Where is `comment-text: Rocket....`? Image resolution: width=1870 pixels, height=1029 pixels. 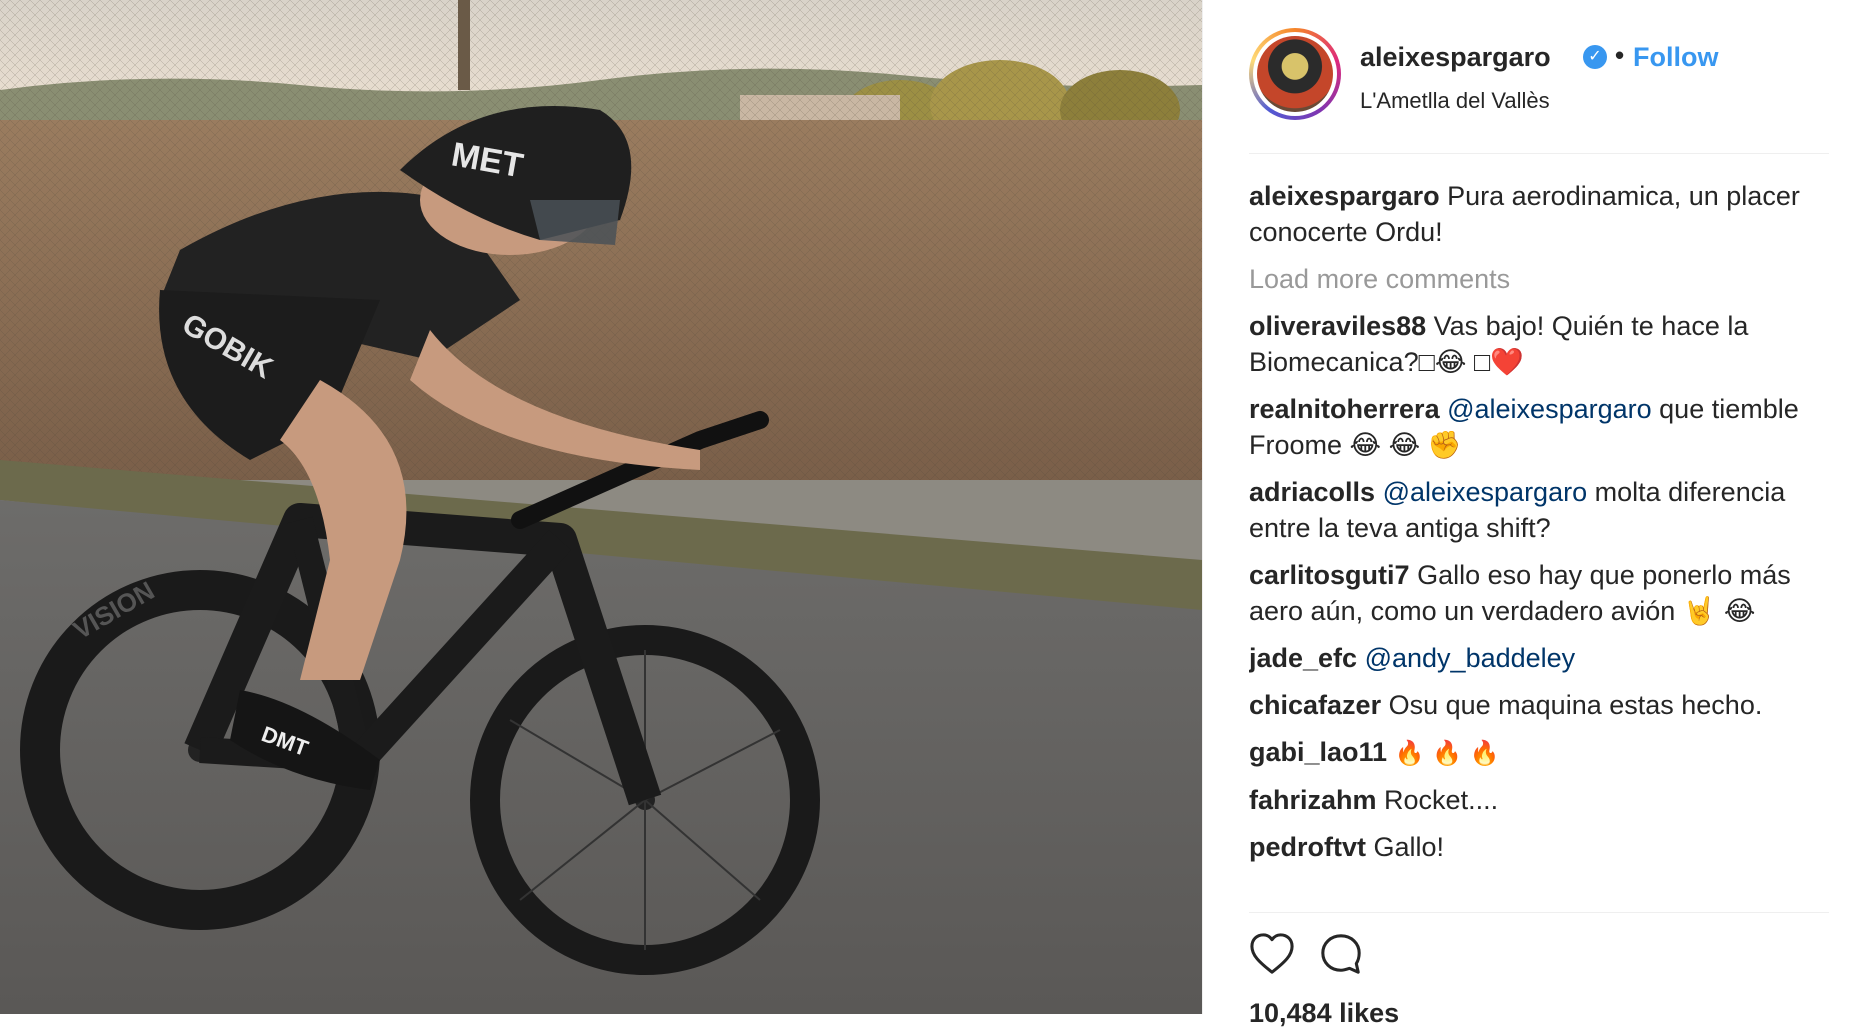 comment-text: Rocket.... is located at coordinates (1441, 800).